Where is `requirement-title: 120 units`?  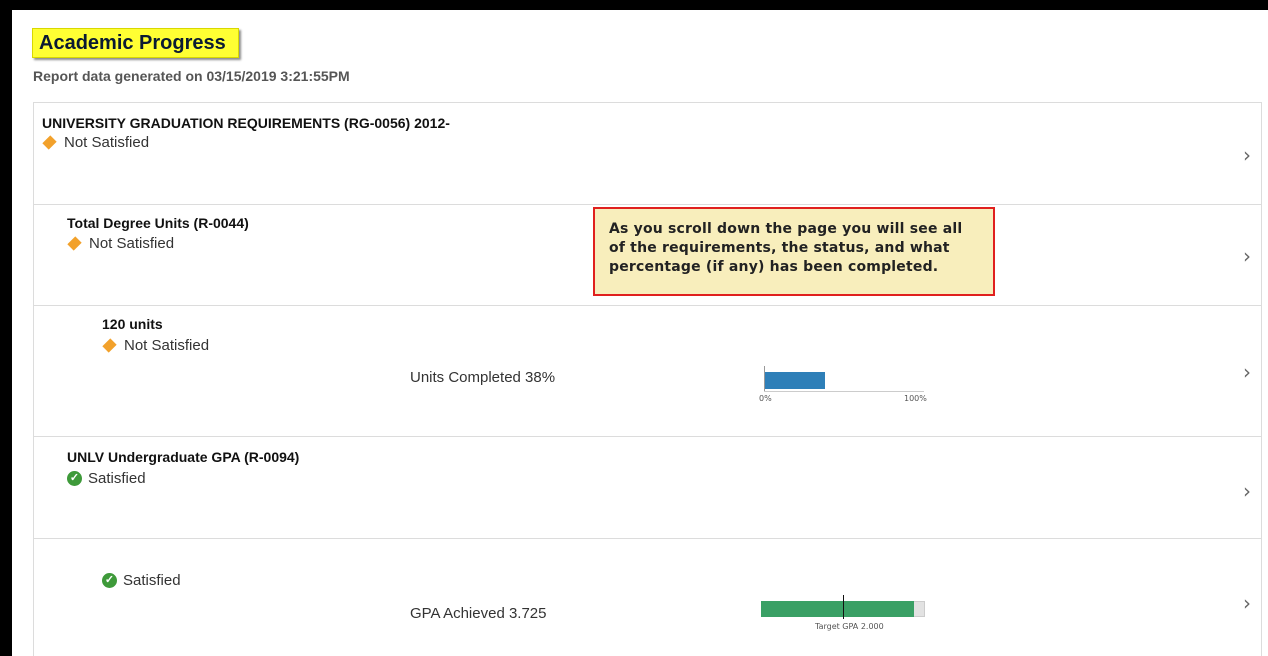
requirement-title: 120 units is located at coordinates (132, 324).